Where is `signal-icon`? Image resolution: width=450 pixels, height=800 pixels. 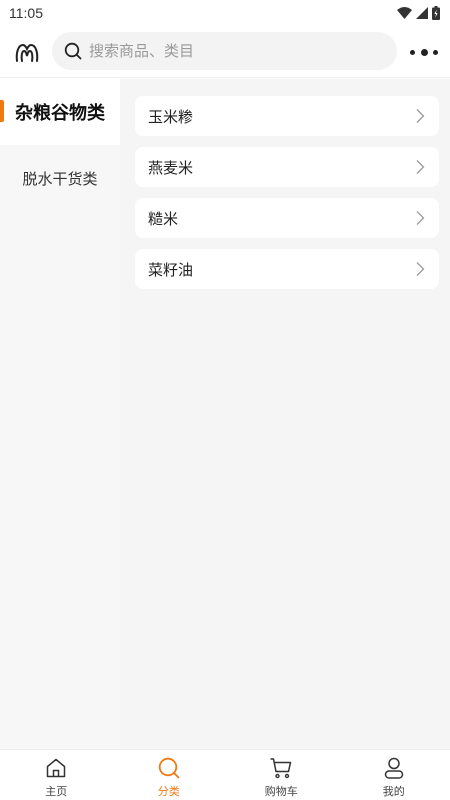 signal-icon is located at coordinates (422, 13).